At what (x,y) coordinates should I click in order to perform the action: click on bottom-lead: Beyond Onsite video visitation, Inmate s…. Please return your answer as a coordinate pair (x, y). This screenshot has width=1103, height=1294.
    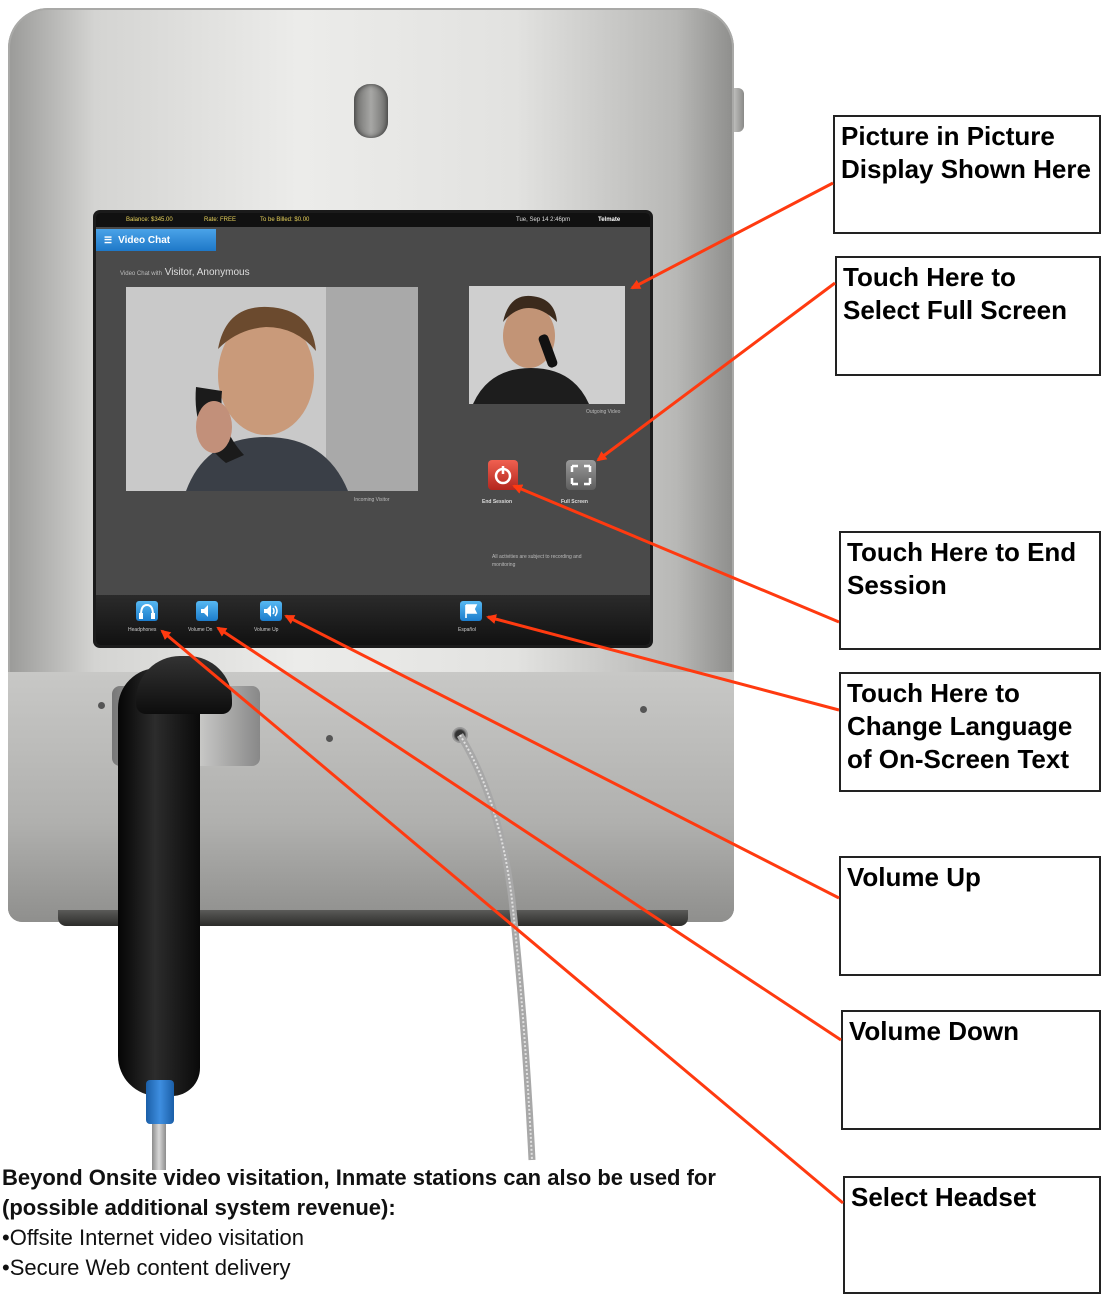
    Looking at the image, I should click on (359, 1192).